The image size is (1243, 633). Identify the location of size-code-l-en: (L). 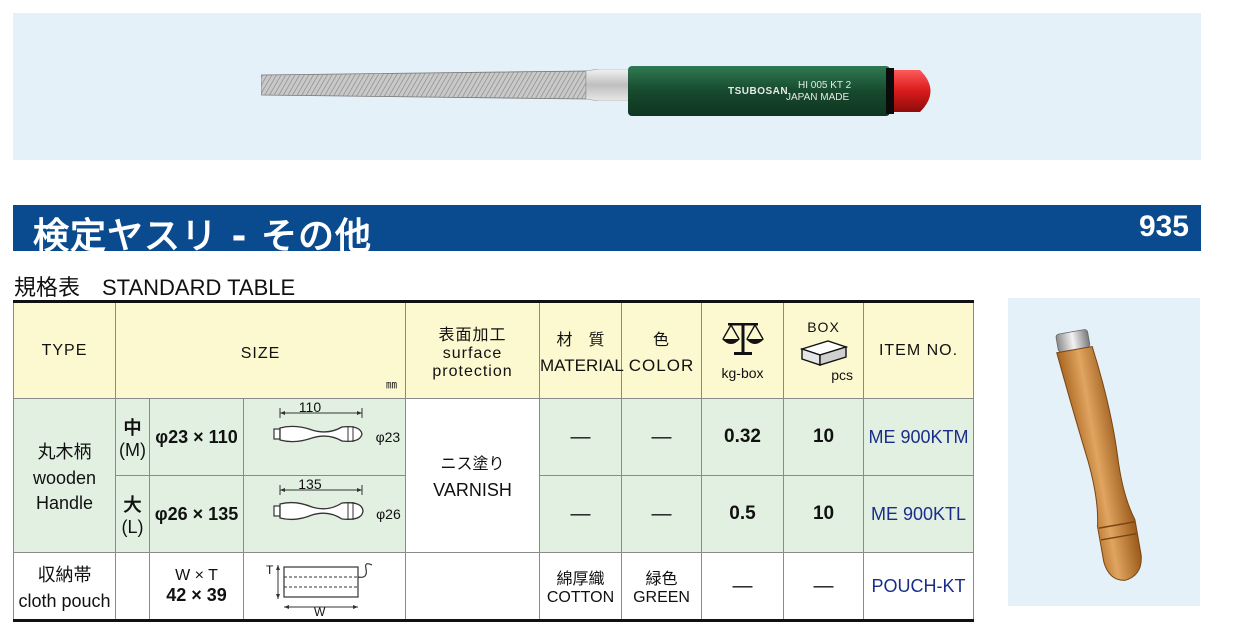
(132, 526).